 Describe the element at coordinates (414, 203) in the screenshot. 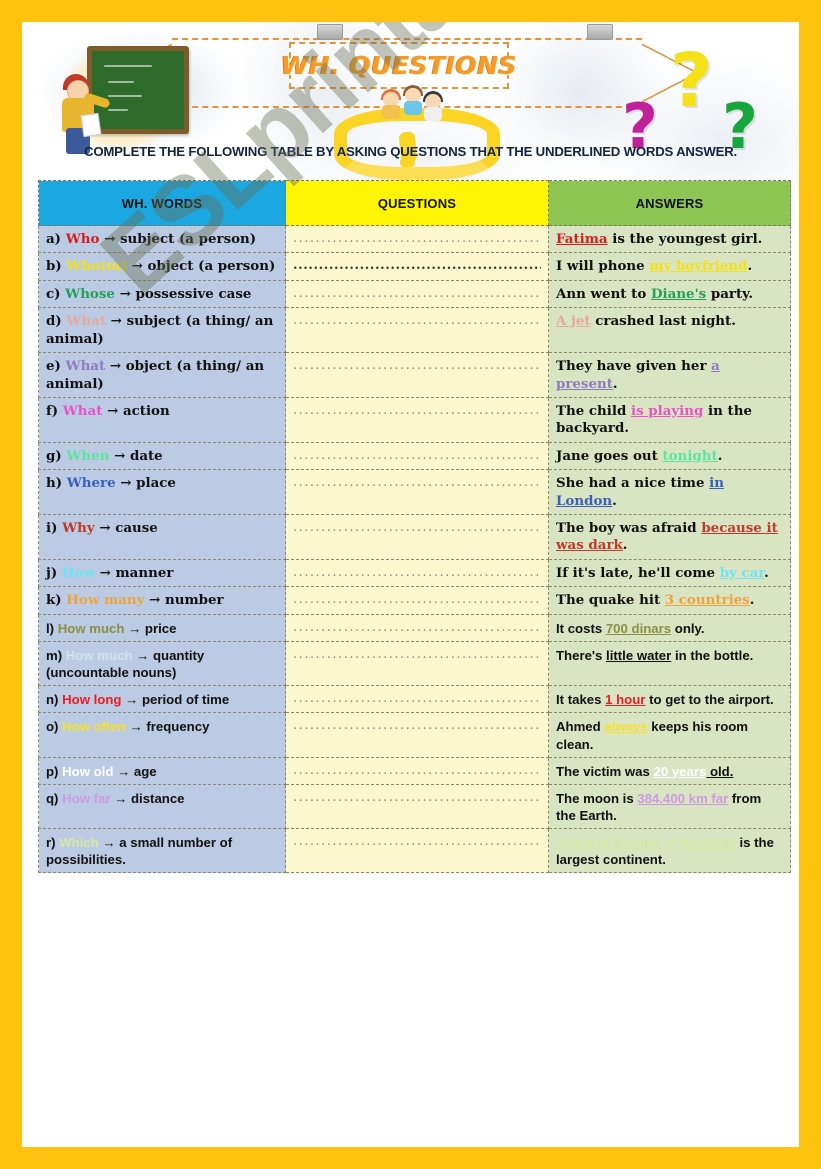

I see `table-header-row: WH. WORDS QUESTIONS ANSWERS` at that location.